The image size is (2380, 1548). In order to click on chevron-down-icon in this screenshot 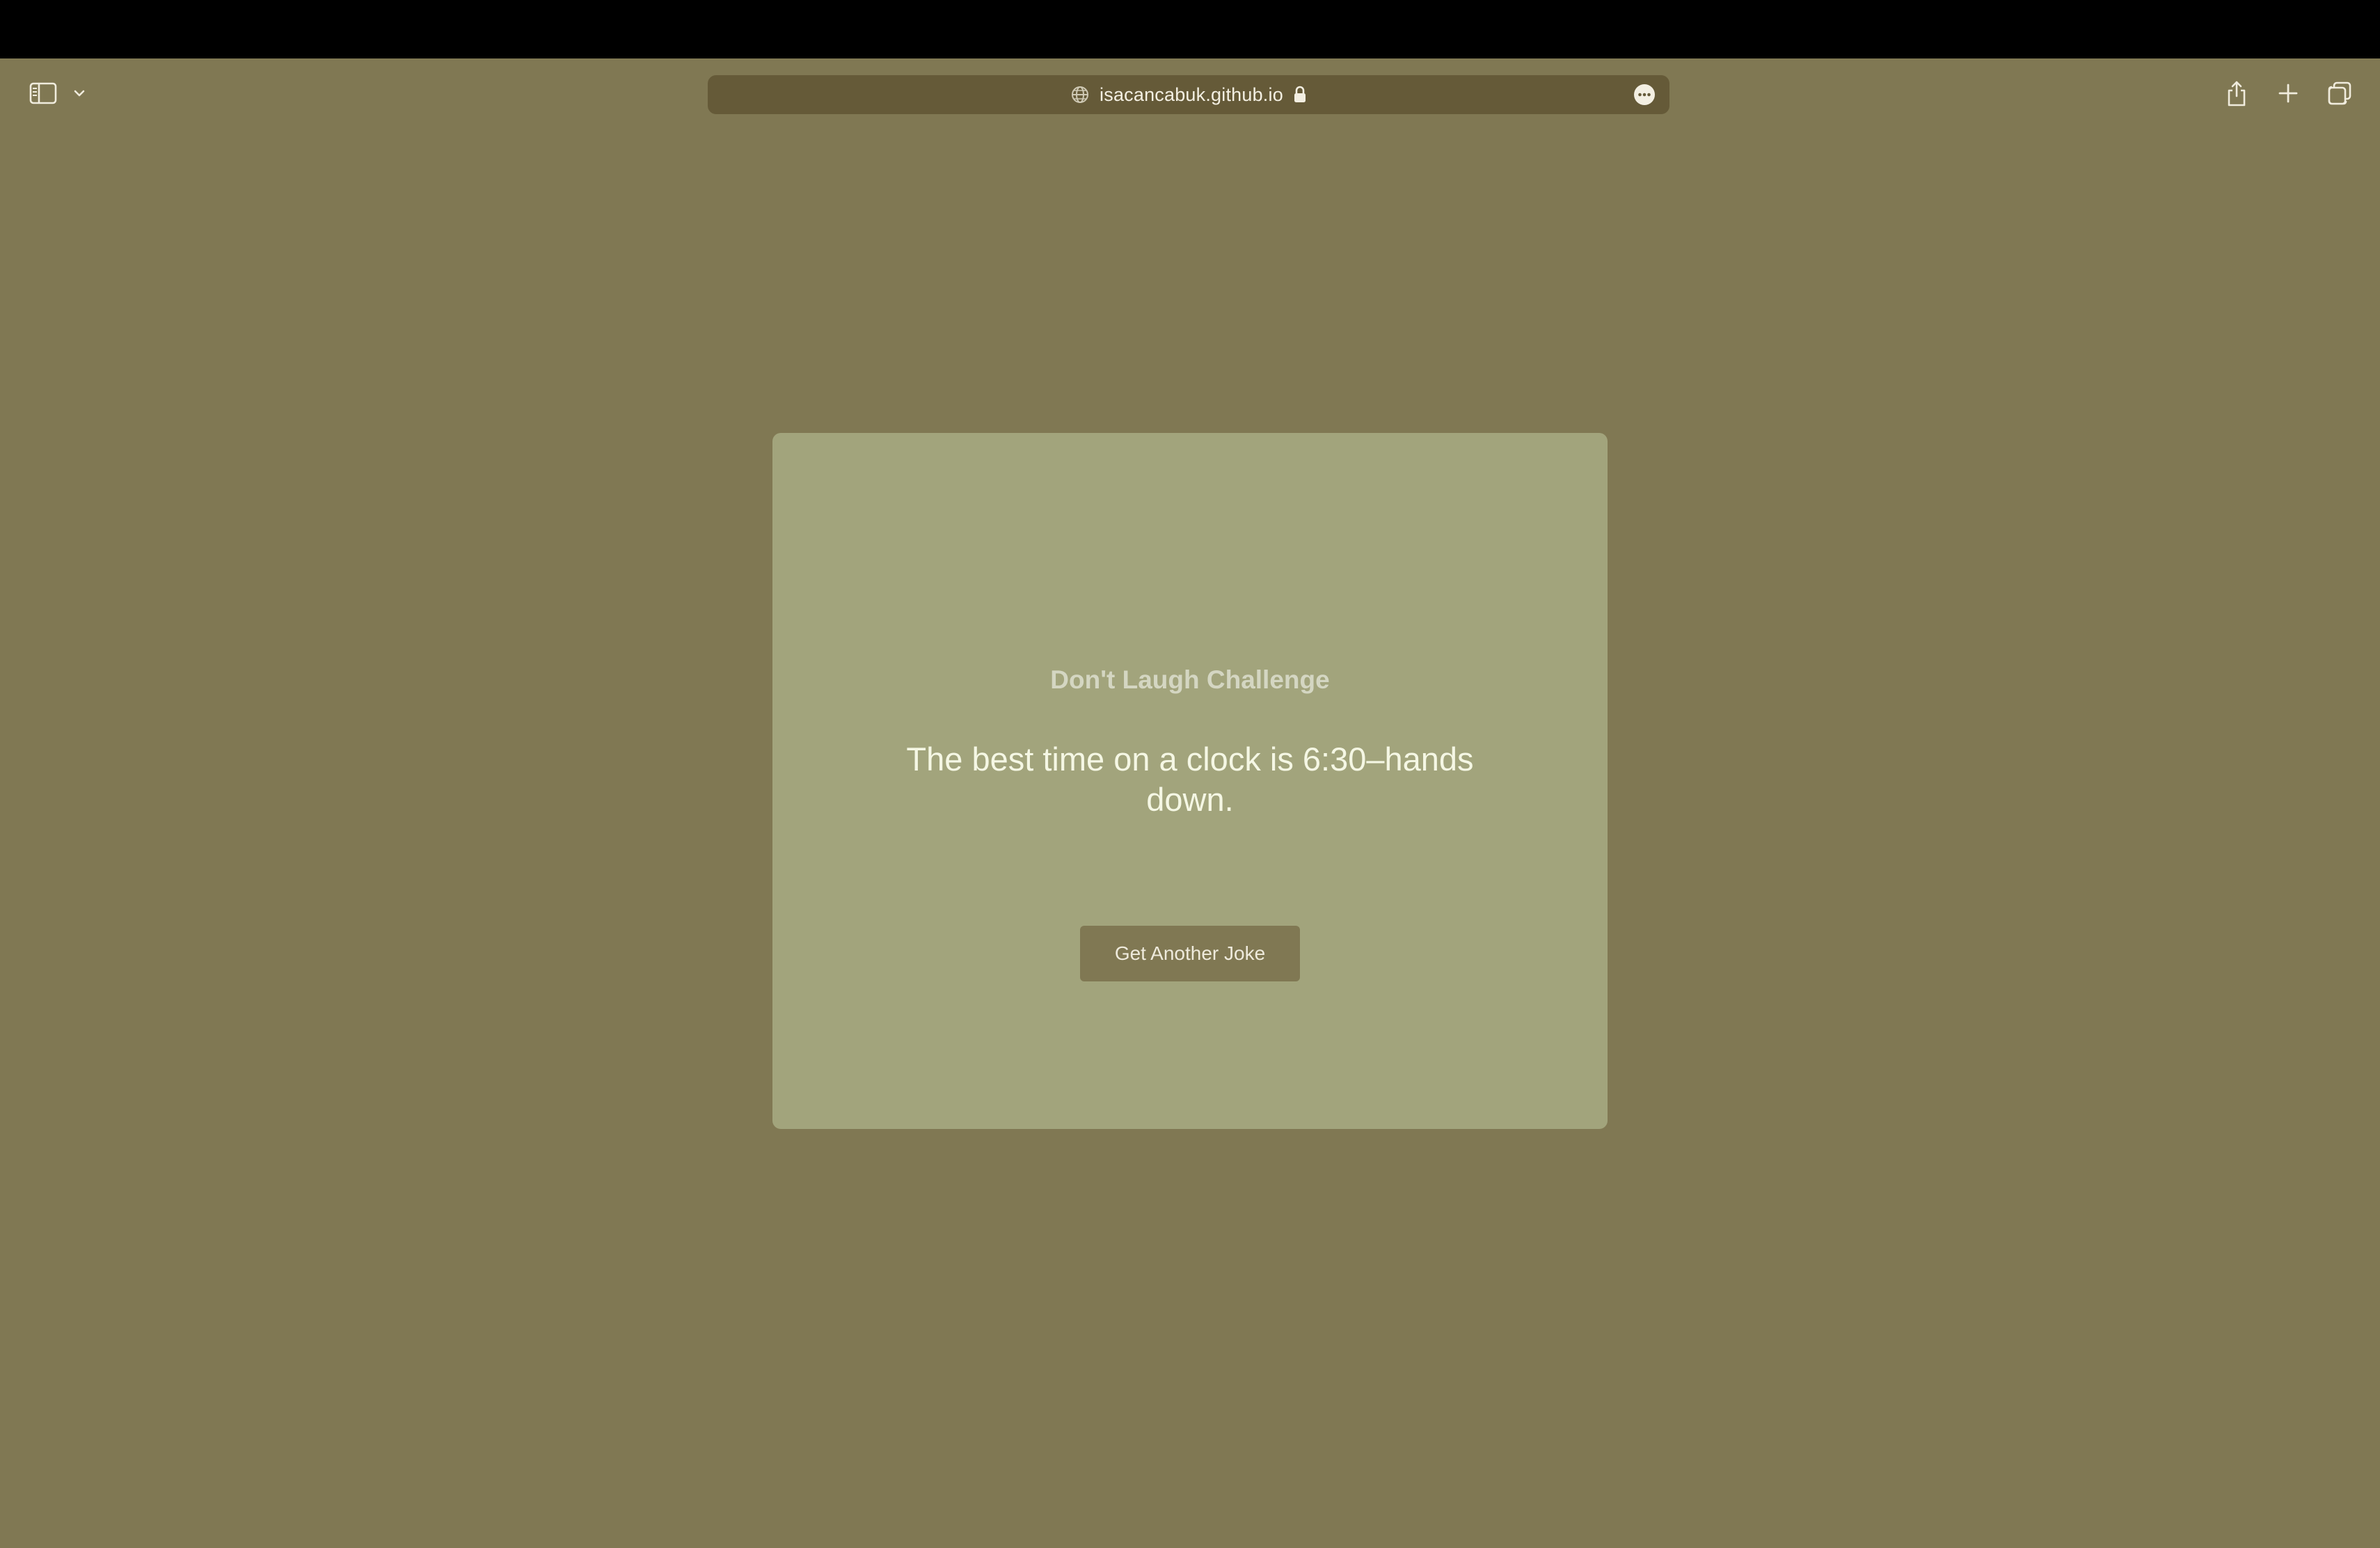, I will do `click(79, 94)`.